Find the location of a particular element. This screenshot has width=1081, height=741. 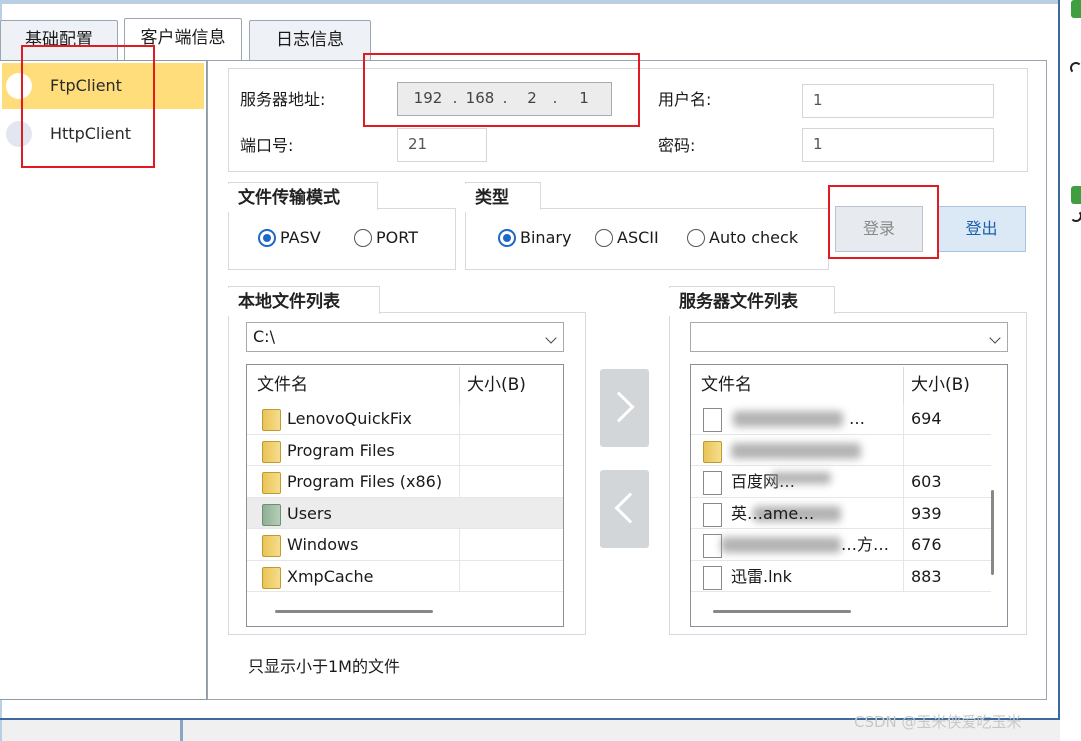

table-row: LenovoQuickFix is located at coordinates (405, 419).